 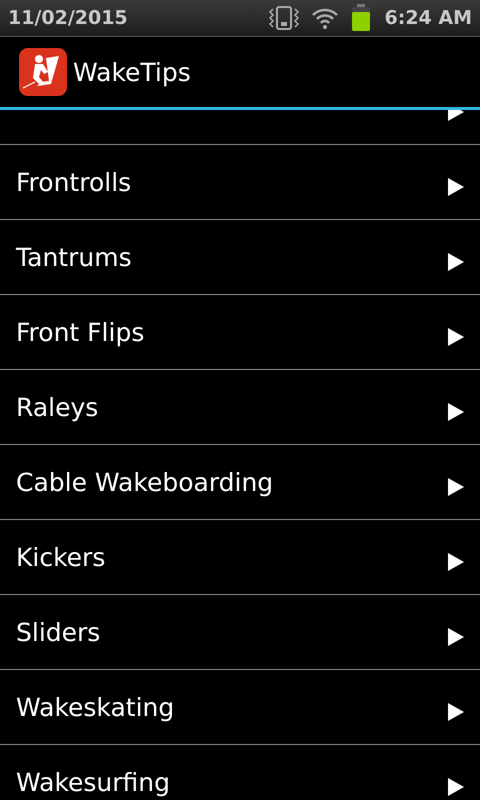 I want to click on list-item: Kickers, so click(x=240, y=557).